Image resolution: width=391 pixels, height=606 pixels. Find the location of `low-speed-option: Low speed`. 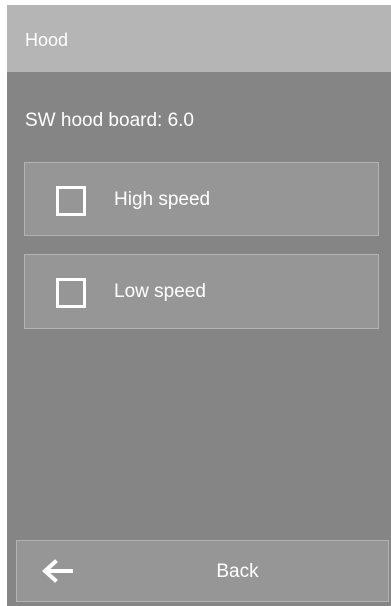

low-speed-option: Low speed is located at coordinates (201, 291).